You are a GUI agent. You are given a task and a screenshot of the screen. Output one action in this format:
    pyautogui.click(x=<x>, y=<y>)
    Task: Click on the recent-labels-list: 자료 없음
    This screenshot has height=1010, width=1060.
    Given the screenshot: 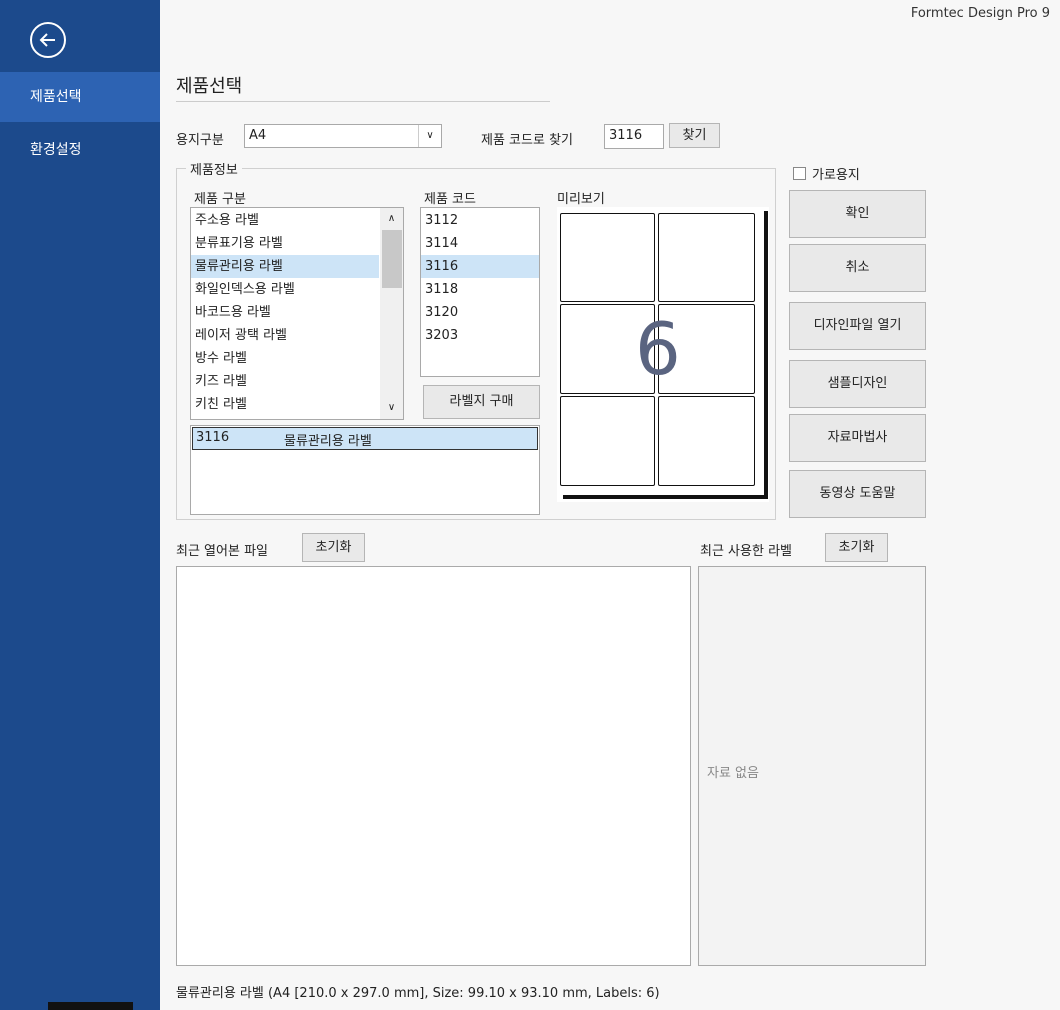 What is the action you would take?
    pyautogui.click(x=812, y=766)
    